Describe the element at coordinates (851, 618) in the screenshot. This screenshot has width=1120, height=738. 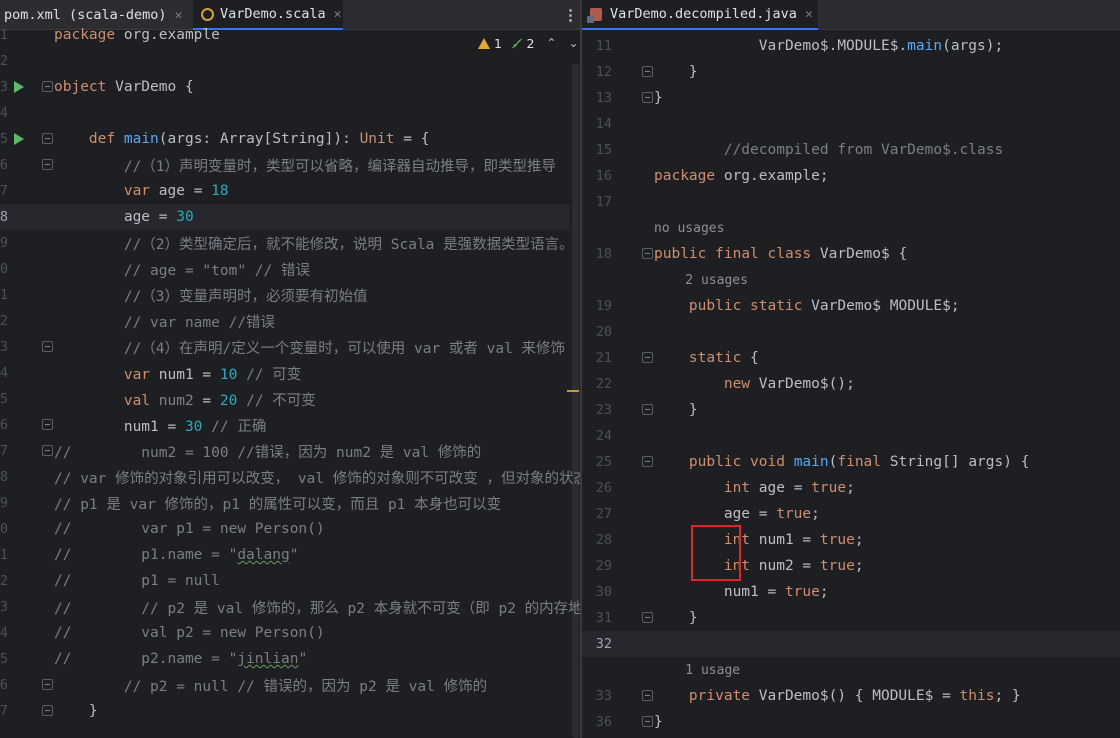
I see `code-line: 31 }` at that location.